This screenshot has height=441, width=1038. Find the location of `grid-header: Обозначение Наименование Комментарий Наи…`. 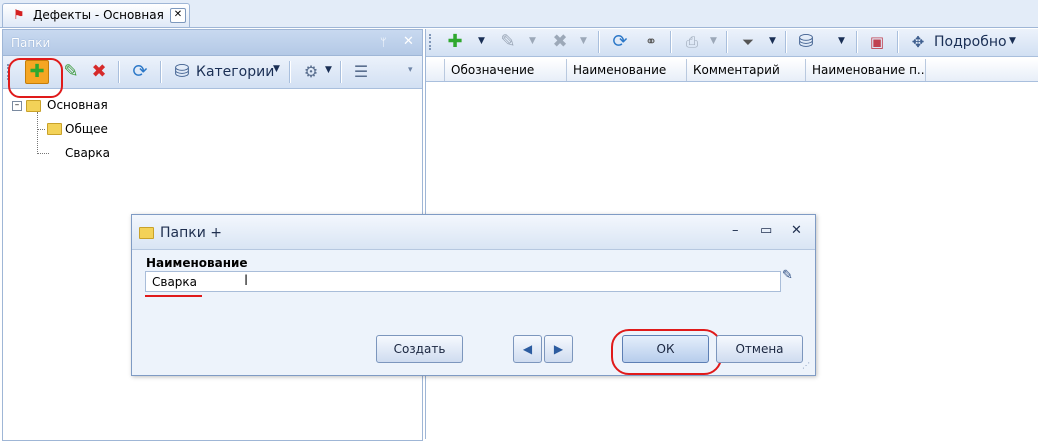

grid-header: Обозначение Наименование Комментарий Наи… is located at coordinates (732, 70).